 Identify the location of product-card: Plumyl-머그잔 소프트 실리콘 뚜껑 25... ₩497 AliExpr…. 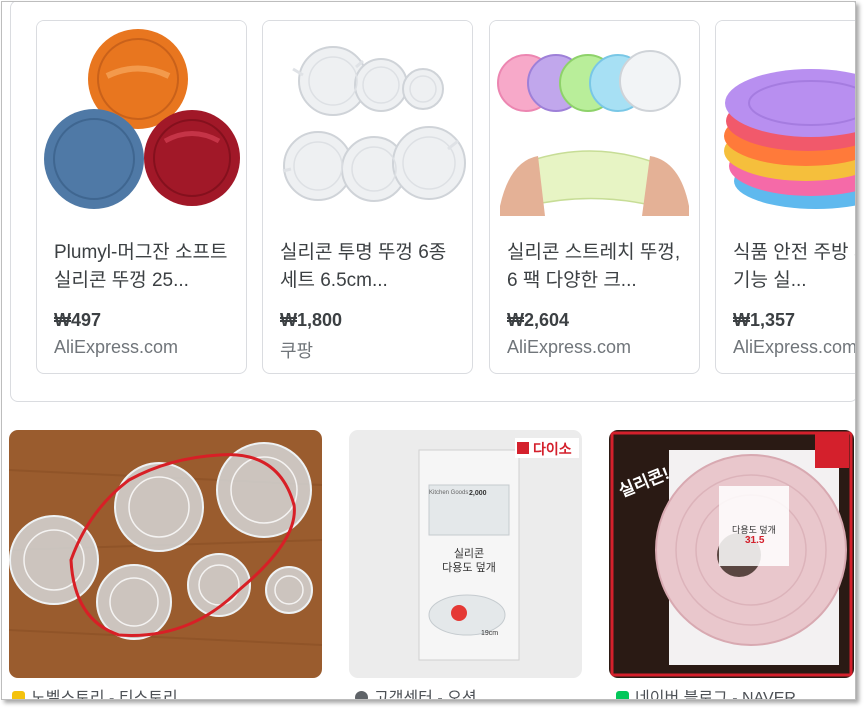
(141, 197).